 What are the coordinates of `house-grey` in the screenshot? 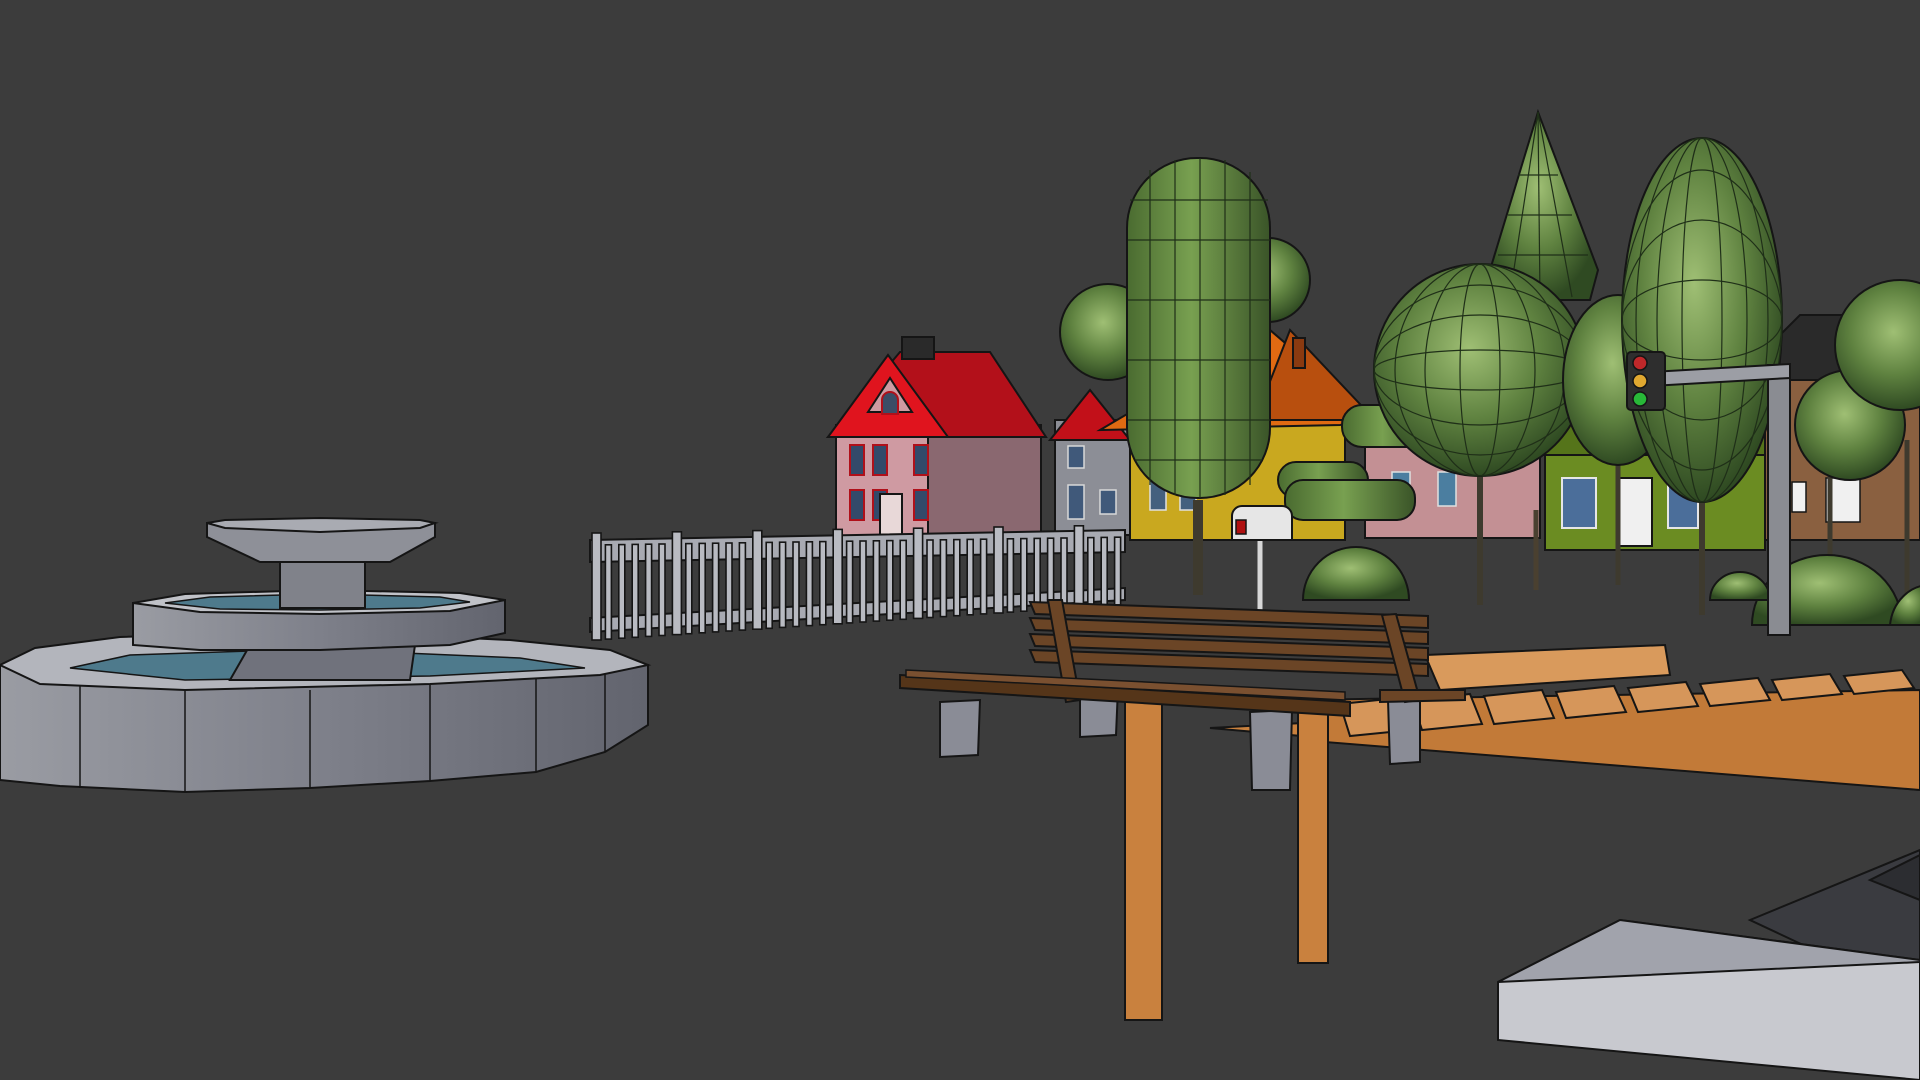 It's located at (1090, 462).